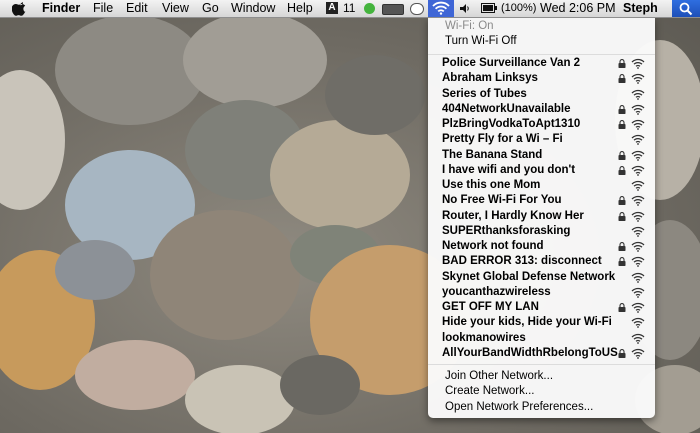 This screenshot has height=433, width=700. I want to click on turn-wifi-off-item: Turn Wi-Fi Off, so click(481, 41).